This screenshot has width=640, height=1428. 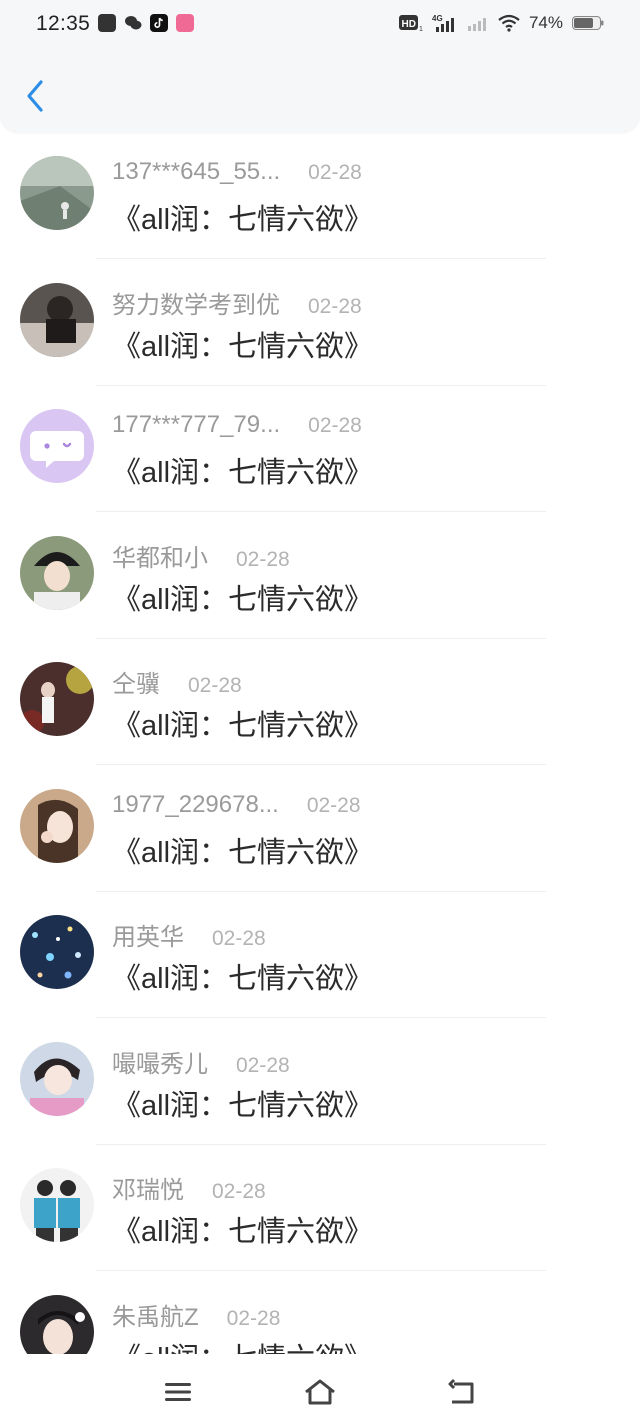 What do you see at coordinates (177, 681) in the screenshot?
I see `comment-meta: 仝骥 02-28` at bounding box center [177, 681].